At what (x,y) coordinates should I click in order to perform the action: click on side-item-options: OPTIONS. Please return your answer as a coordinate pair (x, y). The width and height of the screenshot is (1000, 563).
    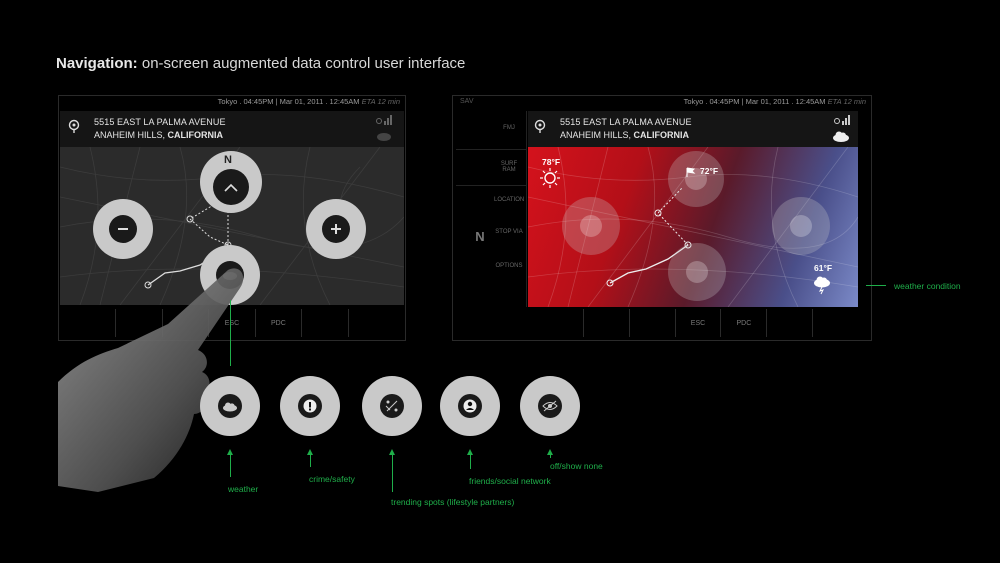
    Looking at the image, I should click on (509, 266).